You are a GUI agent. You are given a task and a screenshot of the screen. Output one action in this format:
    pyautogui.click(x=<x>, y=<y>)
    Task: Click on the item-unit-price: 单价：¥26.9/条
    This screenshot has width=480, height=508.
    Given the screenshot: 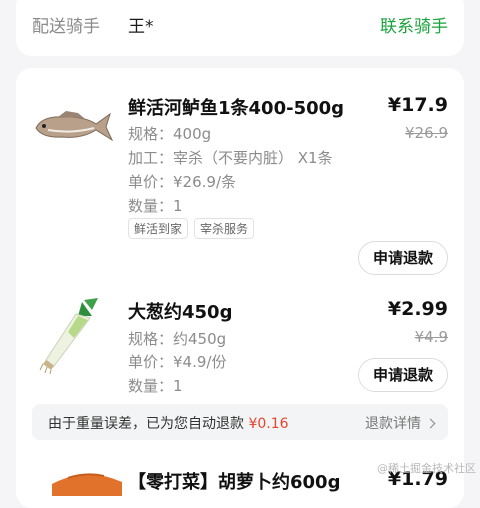 What is the action you would take?
    pyautogui.click(x=182, y=182)
    